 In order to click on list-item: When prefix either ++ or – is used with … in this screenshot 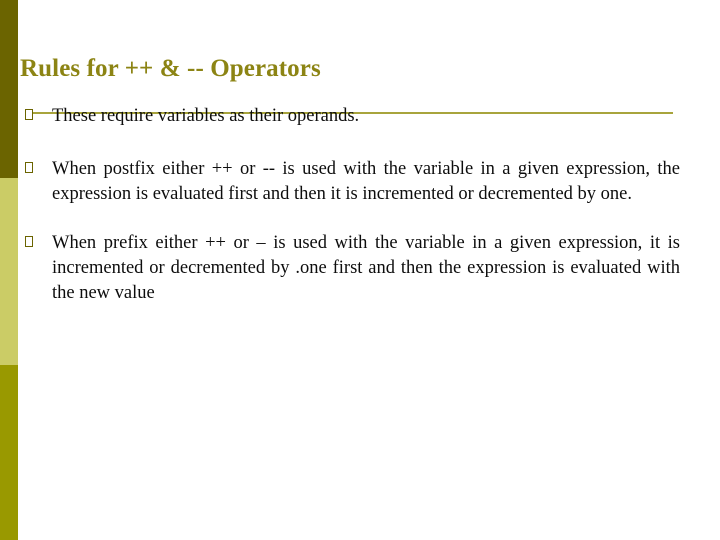, I will do `click(351, 268)`.